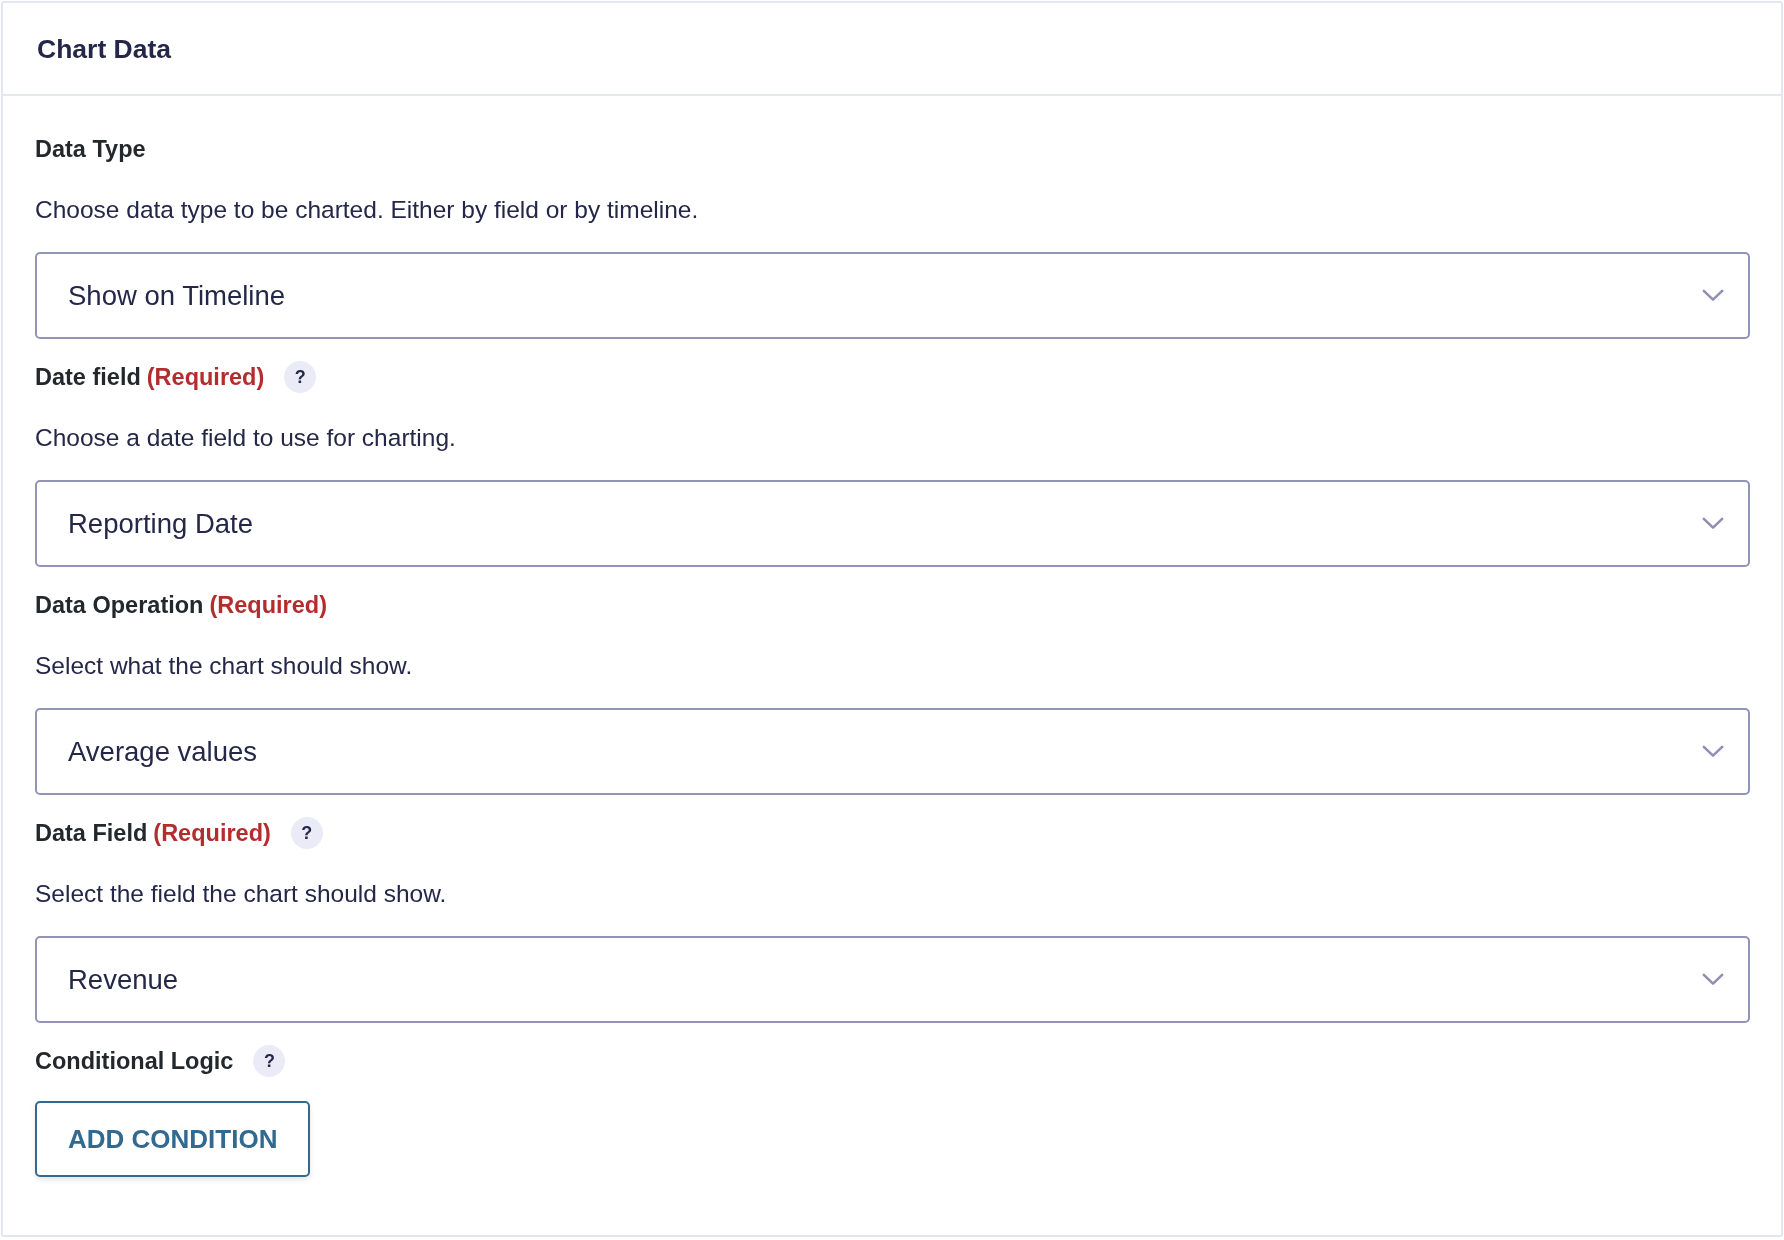 Image resolution: width=1784 pixels, height=1240 pixels. I want to click on field-description: Select the field the chart should show., so click(241, 894).